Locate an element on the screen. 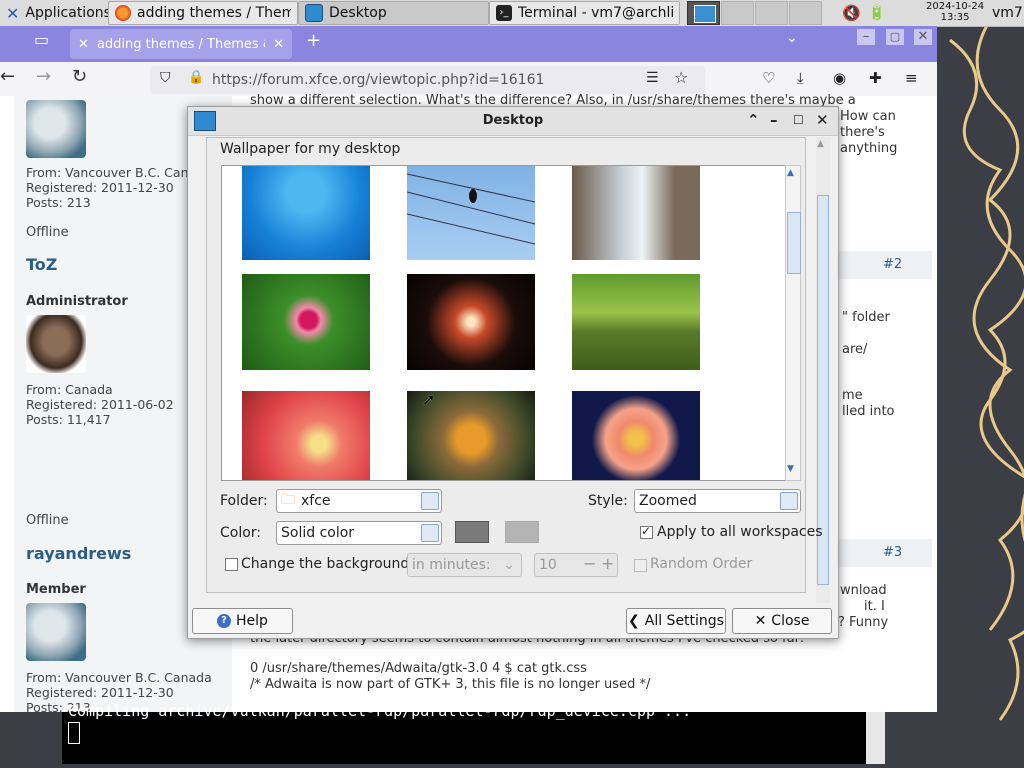 The height and width of the screenshot is (768, 1024). plus-icon: + is located at coordinates (607, 563).